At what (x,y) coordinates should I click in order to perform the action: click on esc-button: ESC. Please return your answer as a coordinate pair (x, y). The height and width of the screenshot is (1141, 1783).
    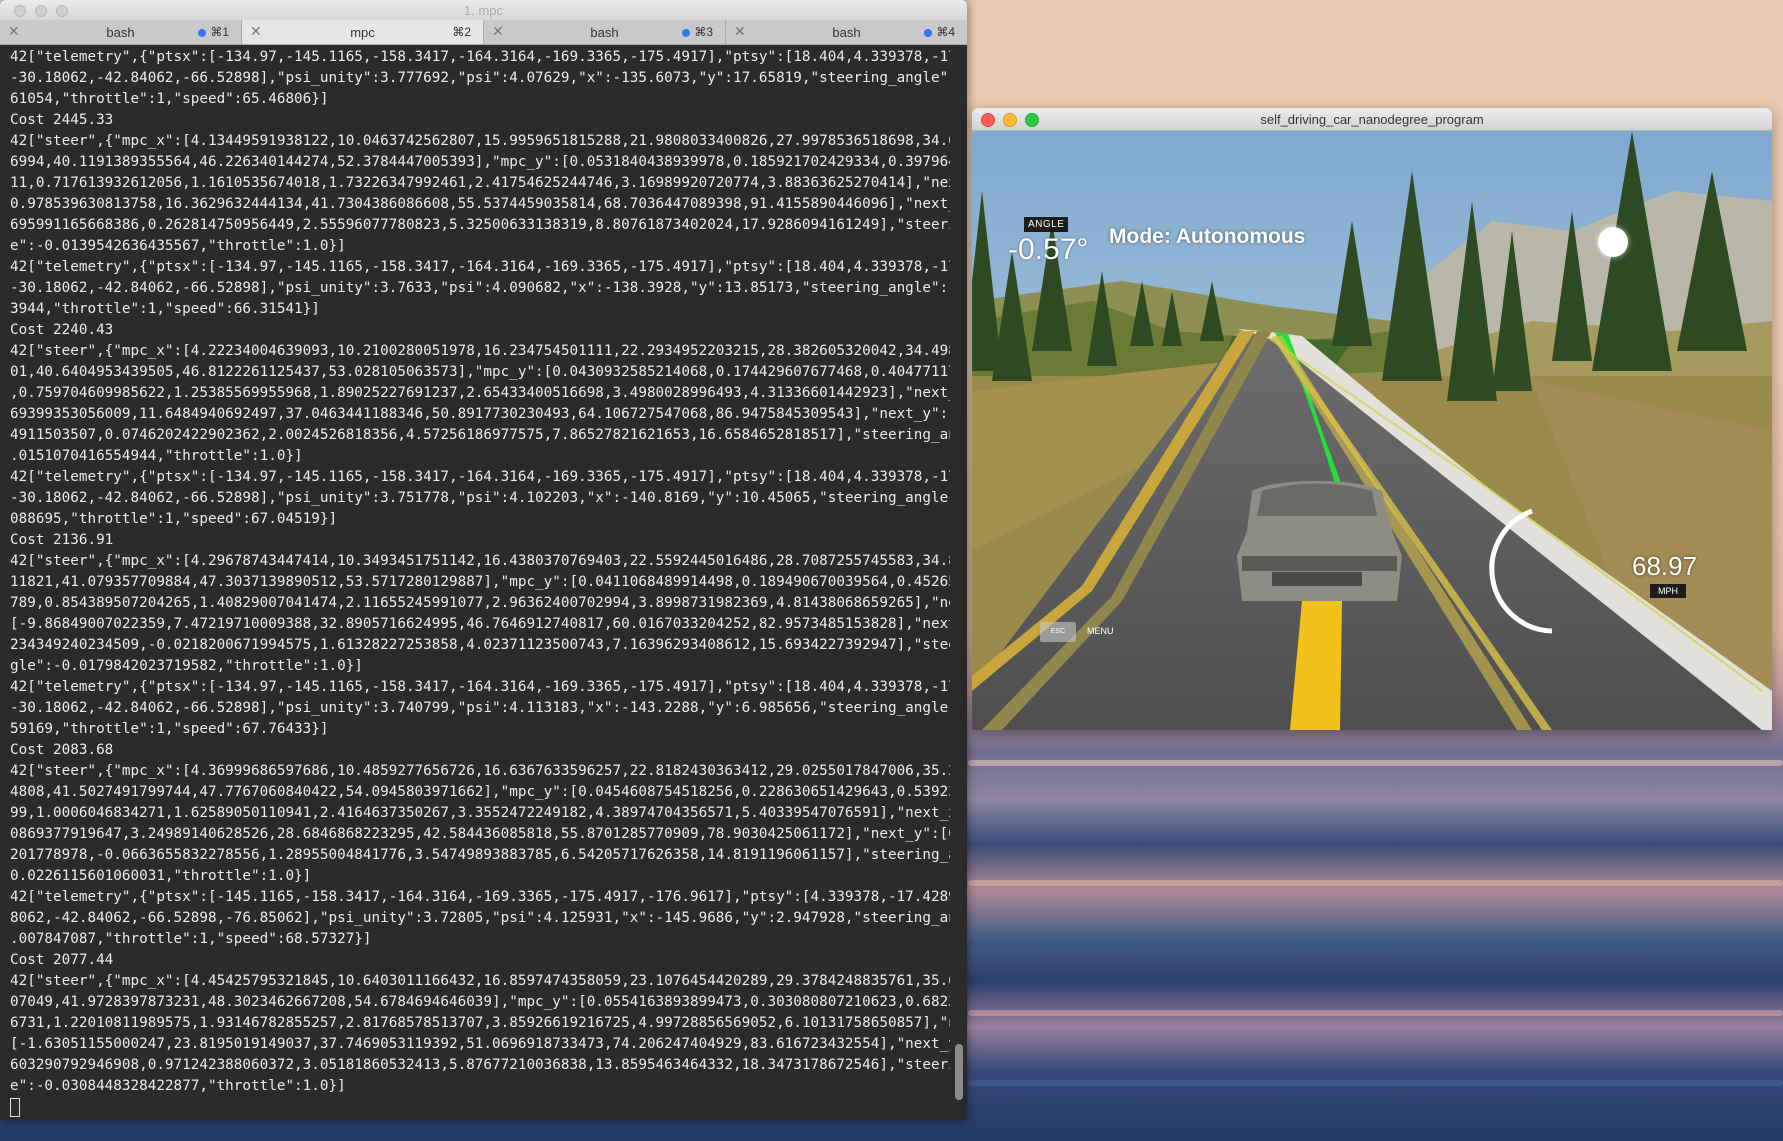
    Looking at the image, I should click on (1058, 632).